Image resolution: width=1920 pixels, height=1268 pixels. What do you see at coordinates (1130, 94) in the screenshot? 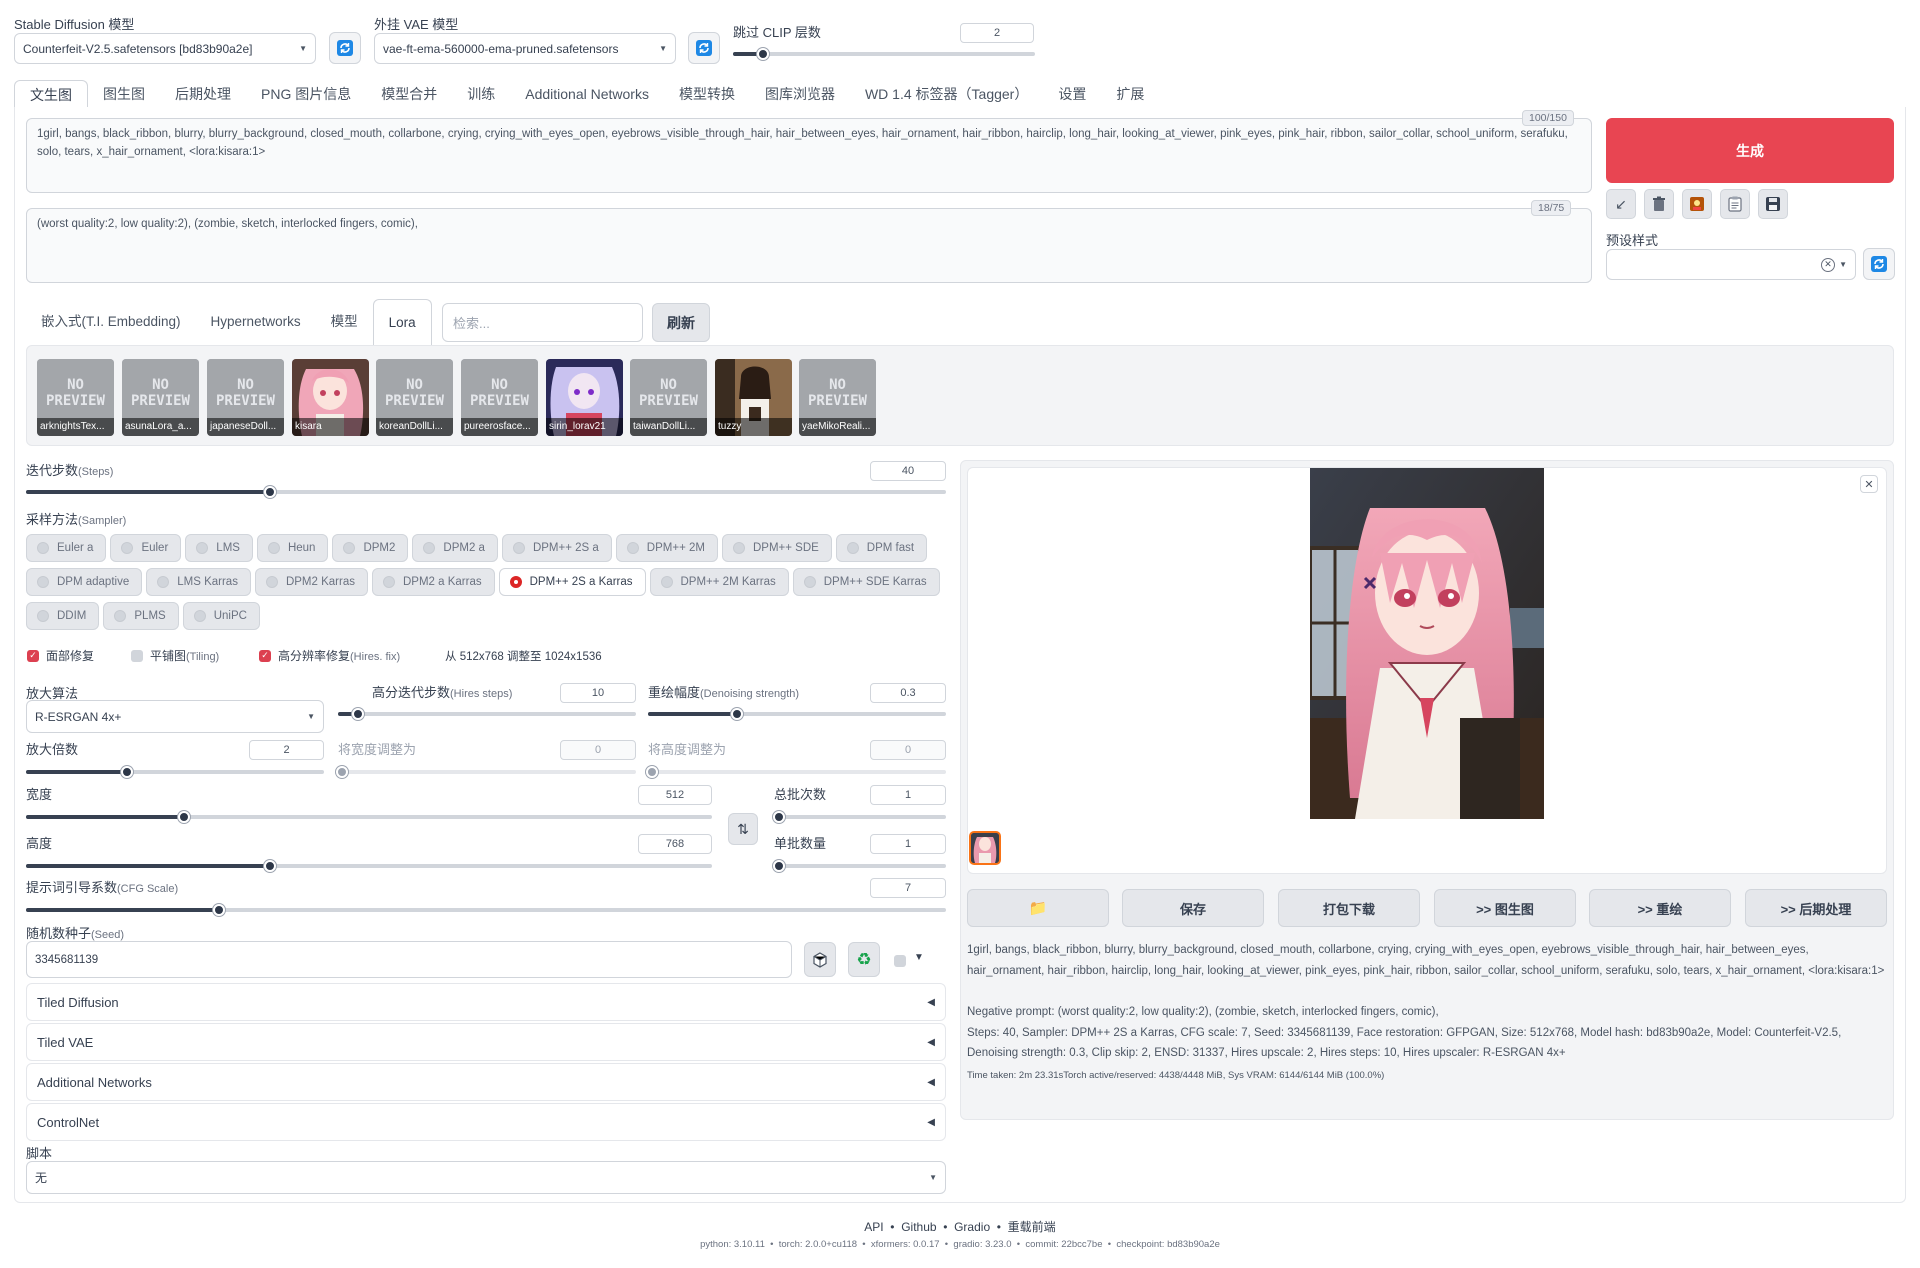
I see `tab-11: 扩展` at bounding box center [1130, 94].